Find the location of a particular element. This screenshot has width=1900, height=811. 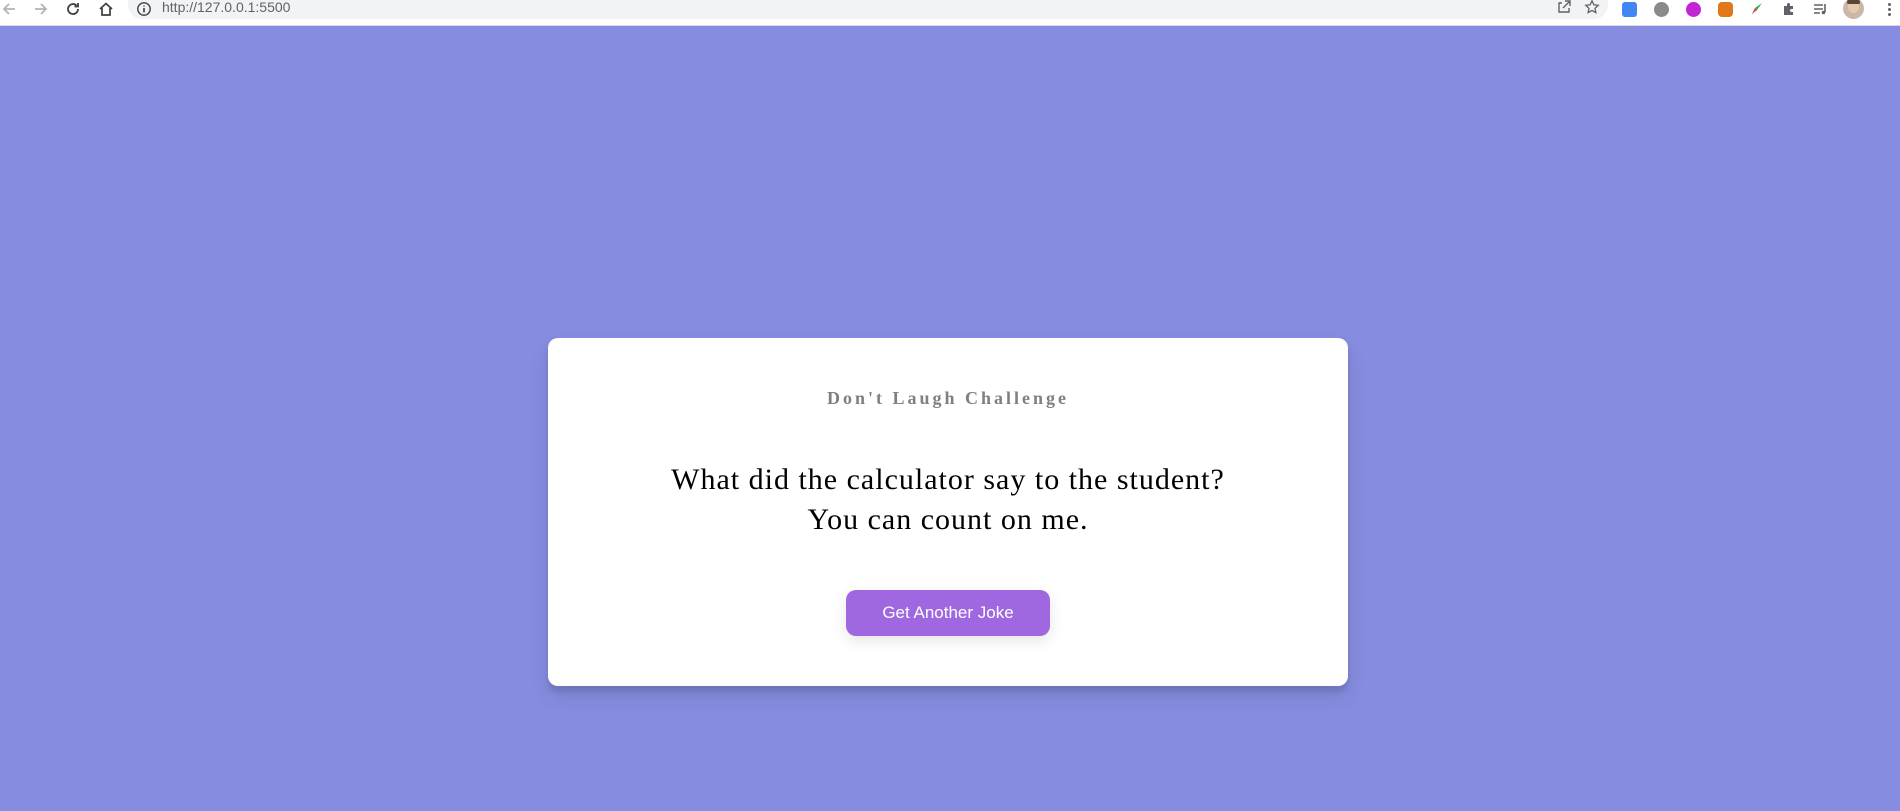

home-button is located at coordinates (106, 9).